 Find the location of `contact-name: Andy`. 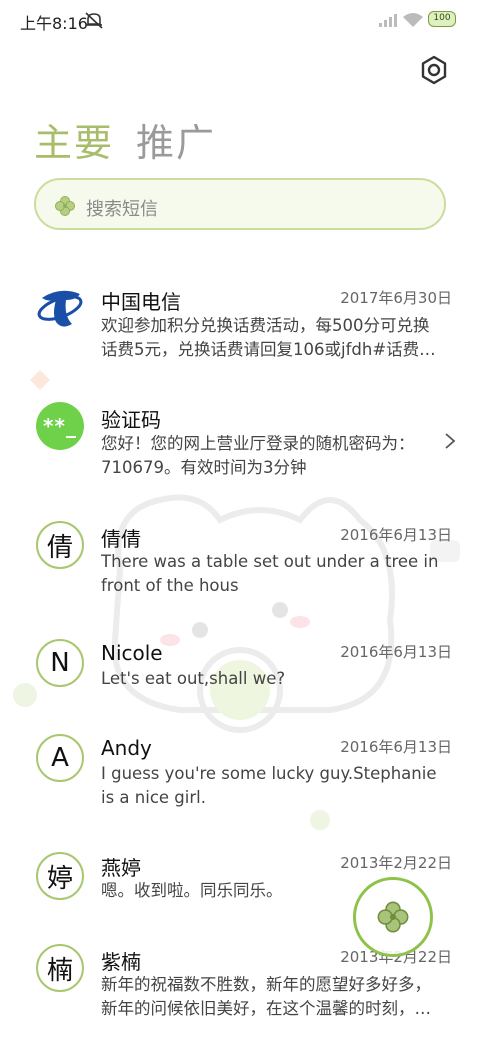

contact-name: Andy is located at coordinates (126, 748).